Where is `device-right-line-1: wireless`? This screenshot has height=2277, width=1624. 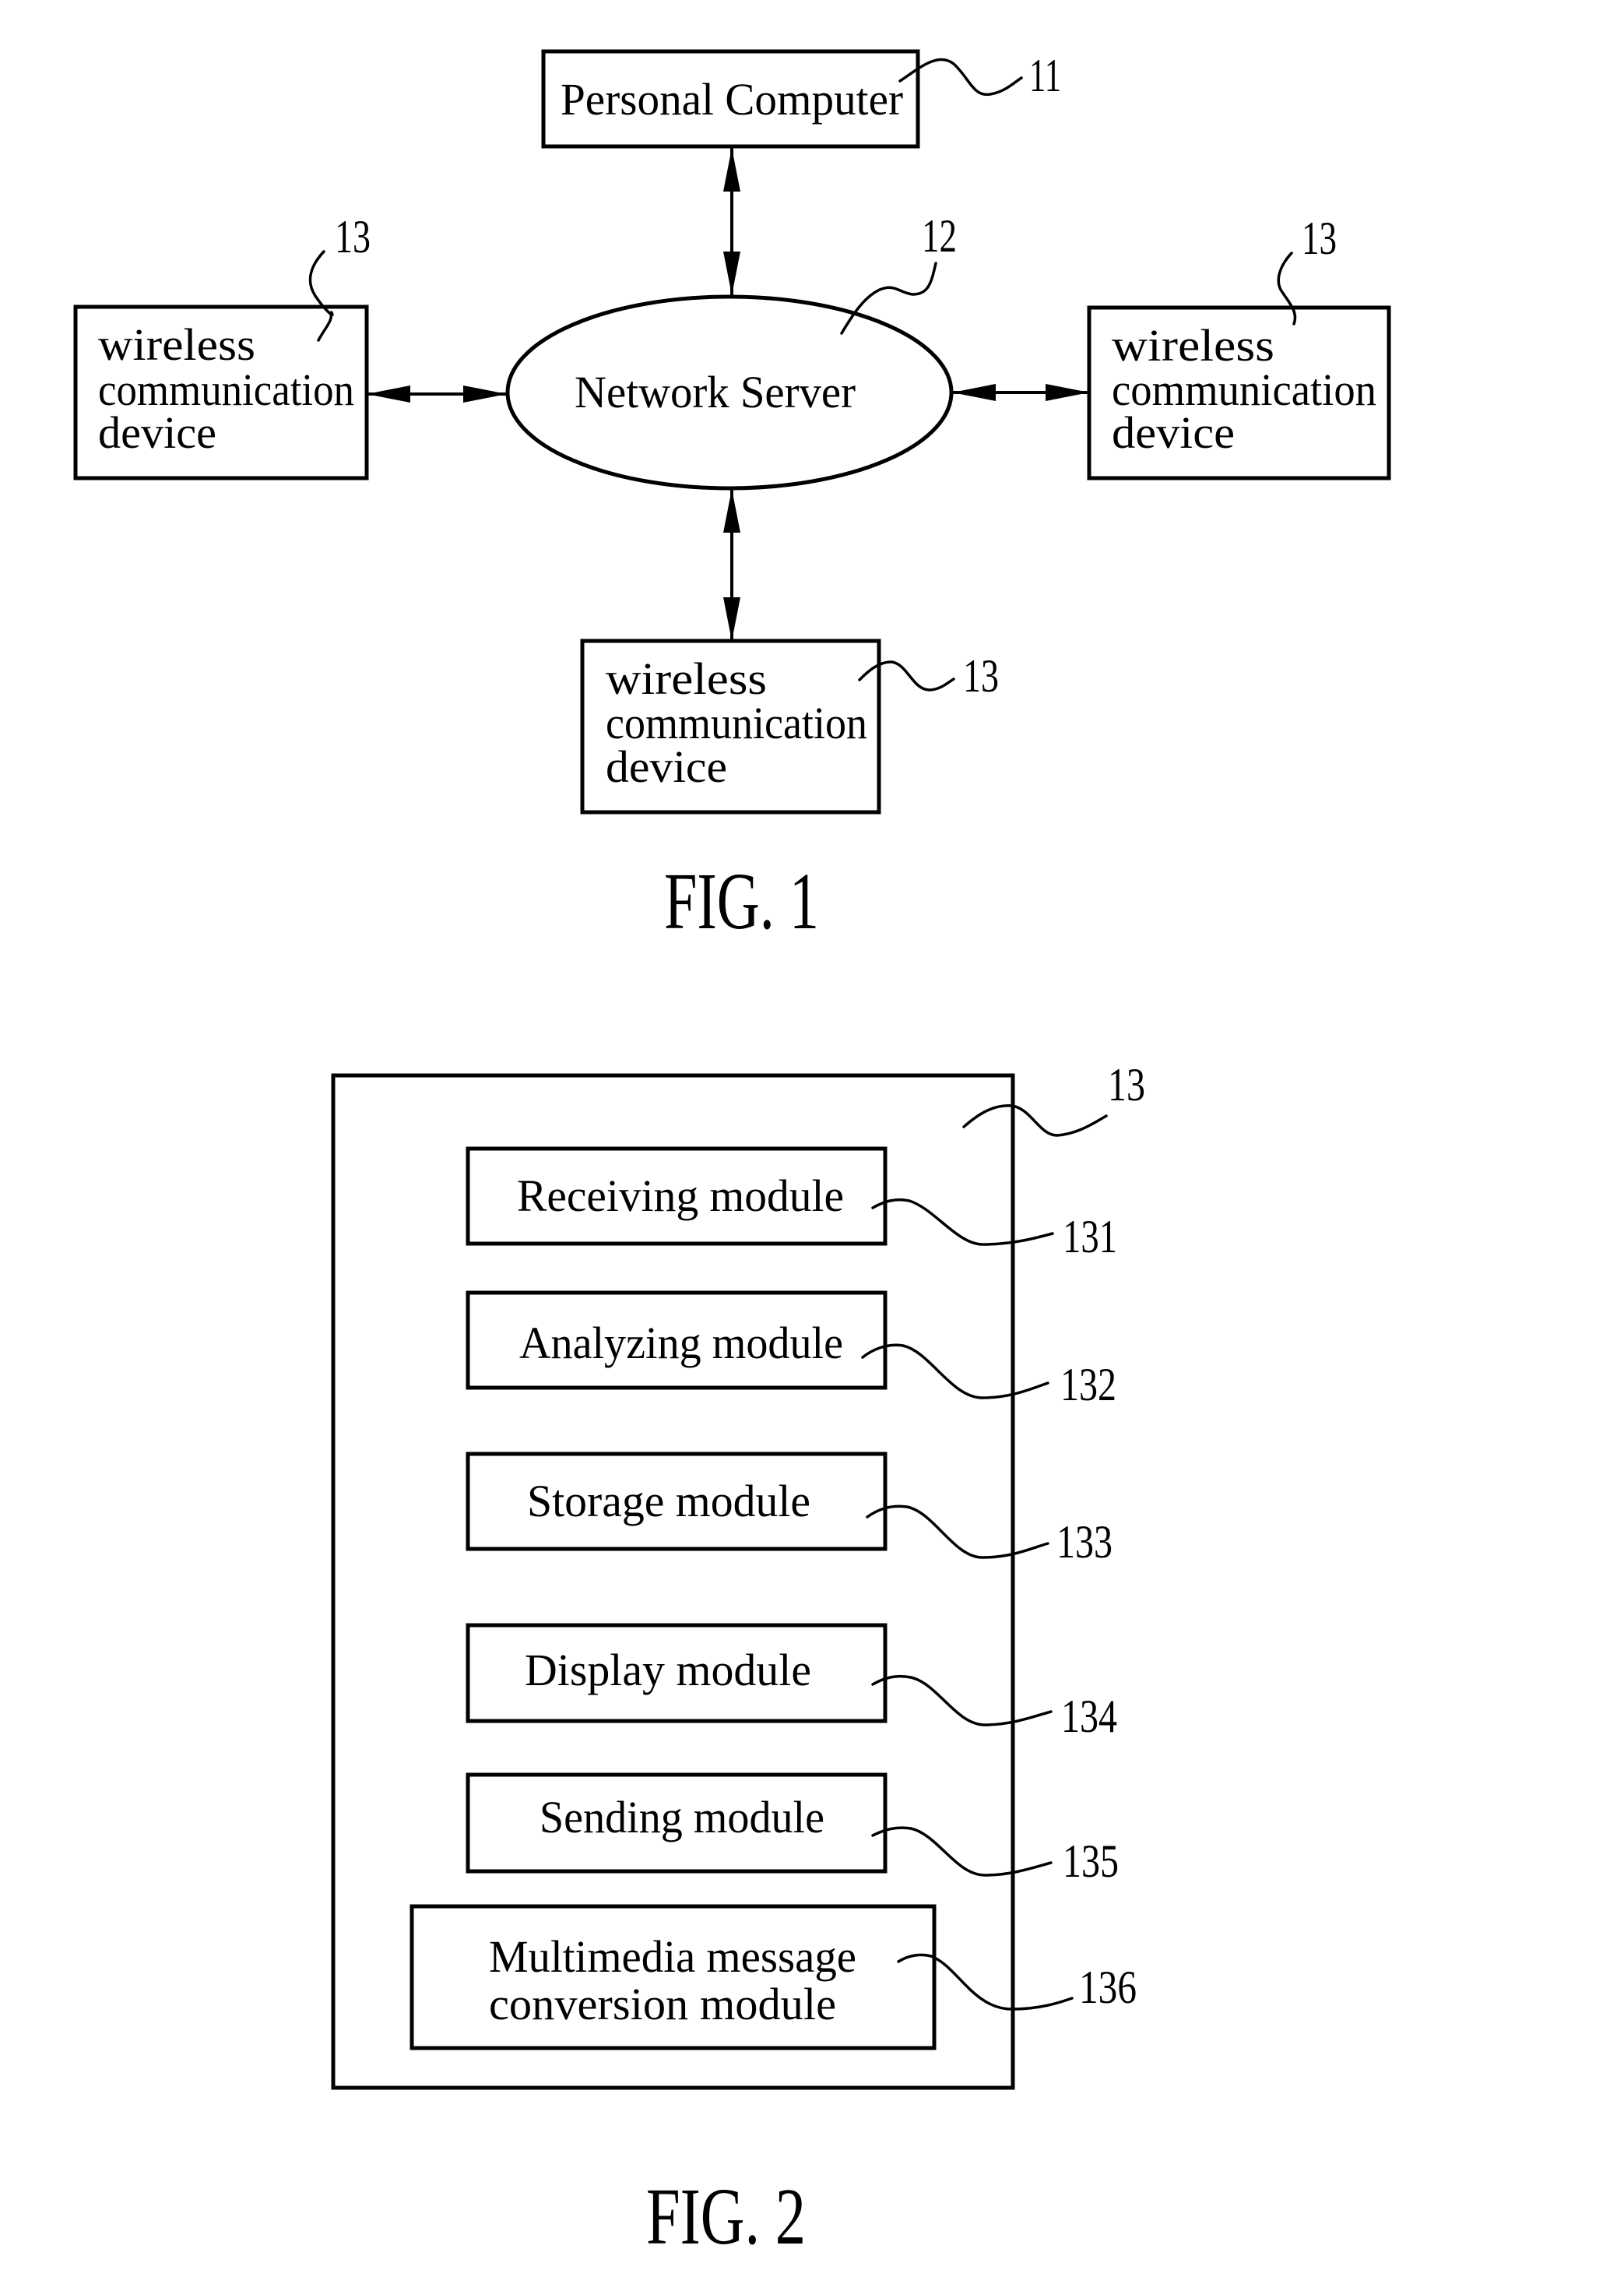
device-right-line-1: wireless is located at coordinates (1193, 345).